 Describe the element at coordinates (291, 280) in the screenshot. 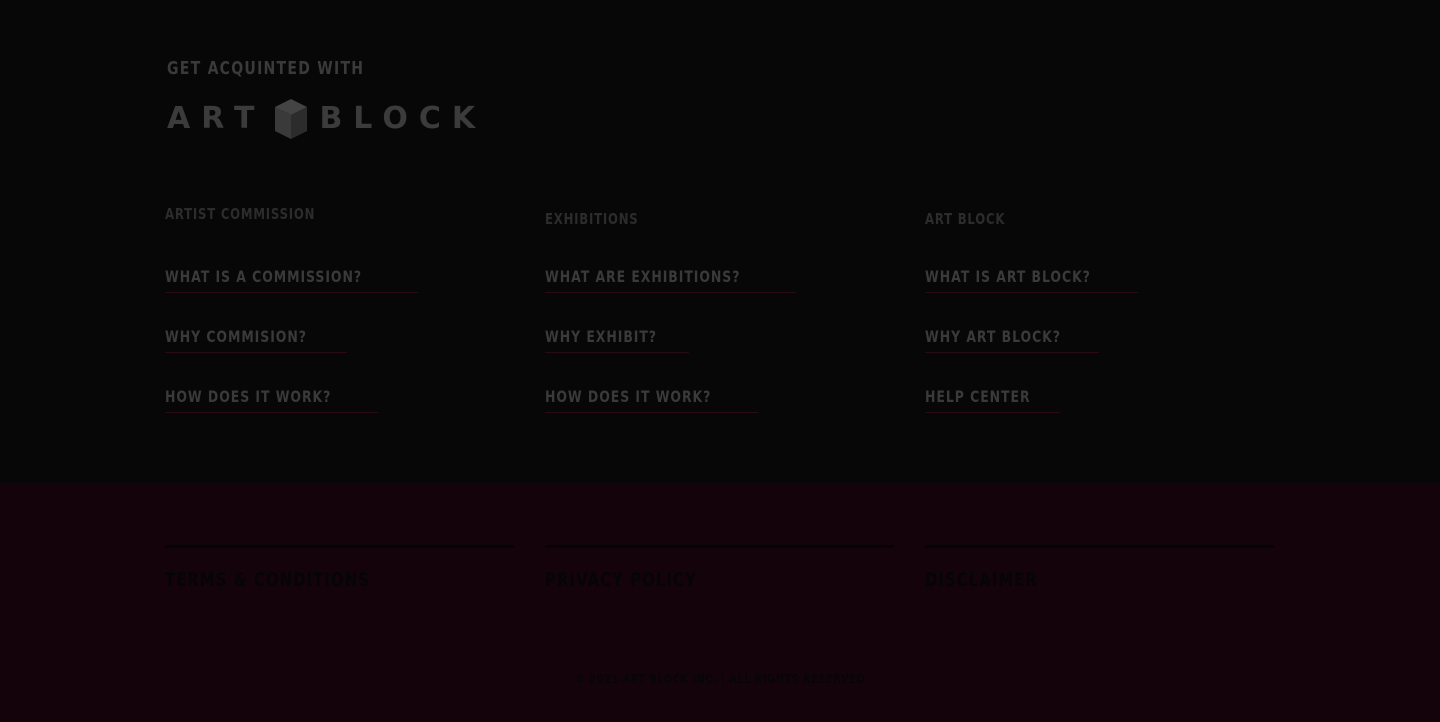

I see `link-what-is-a-commission: WHAT IS A COMMISSION?` at that location.